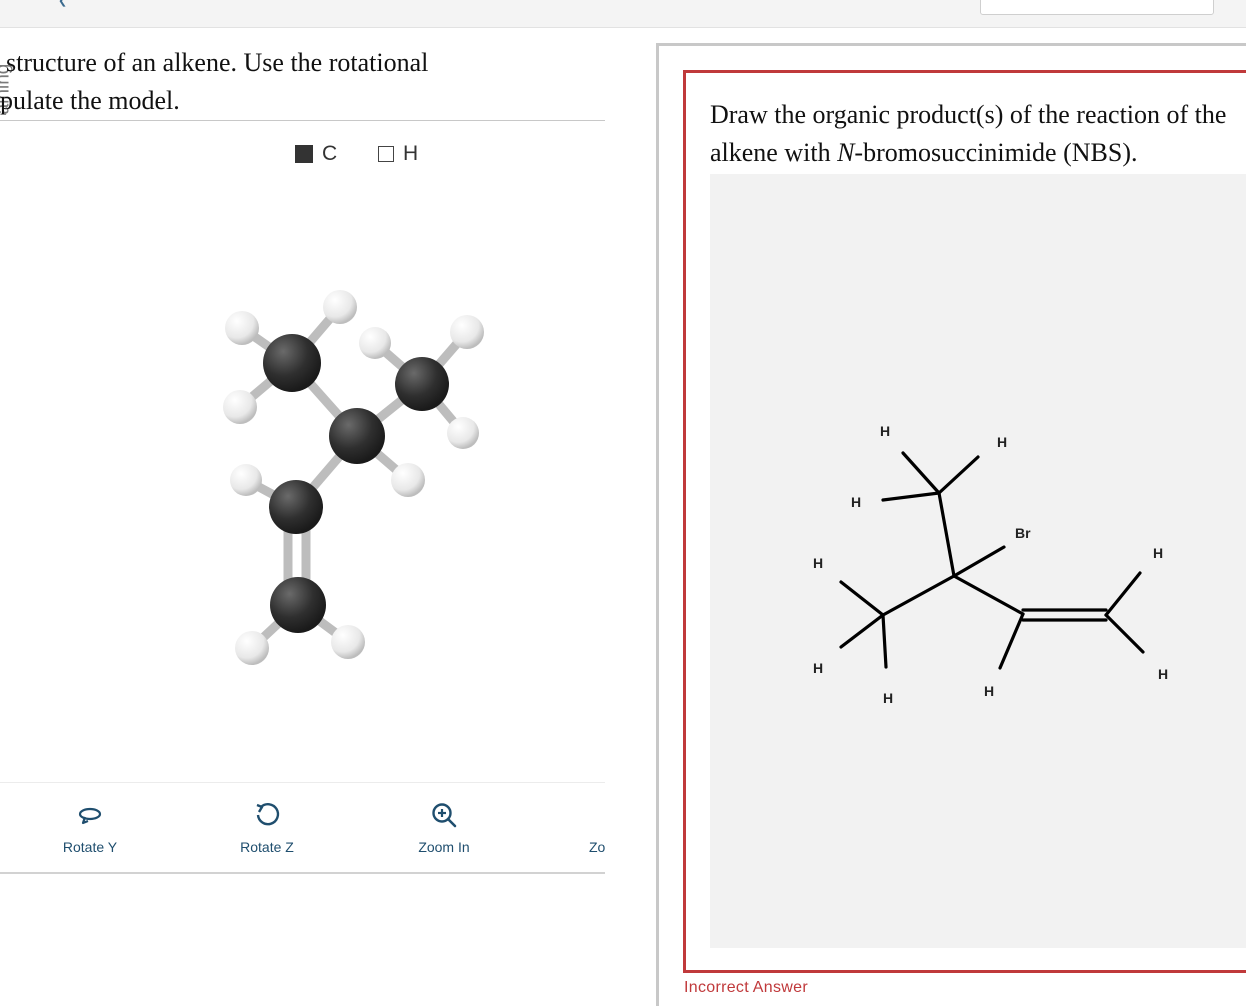 Image resolution: width=1246 pixels, height=1006 pixels. I want to click on zoom-out-label: Zo, so click(597, 847).